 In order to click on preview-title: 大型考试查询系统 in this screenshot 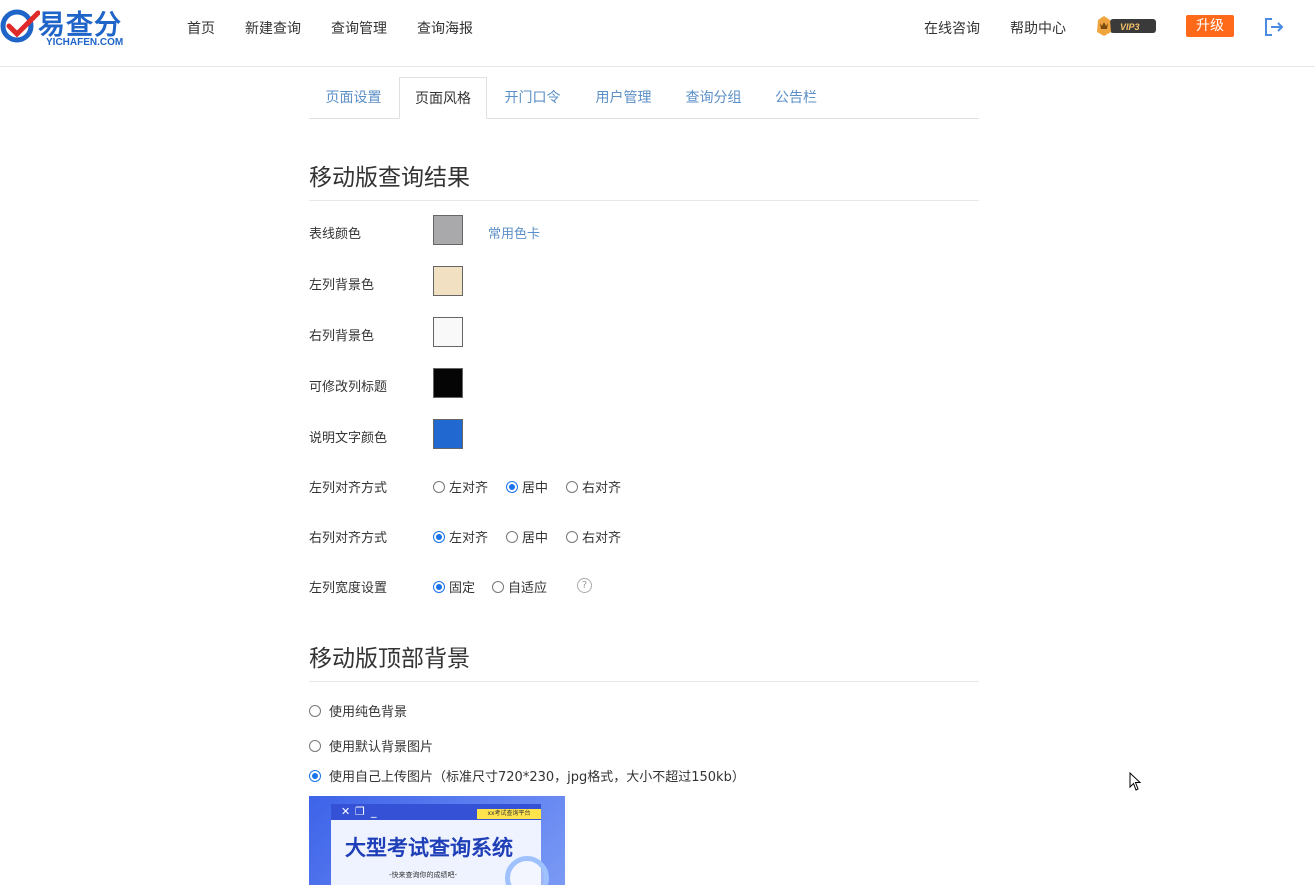, I will do `click(429, 848)`.